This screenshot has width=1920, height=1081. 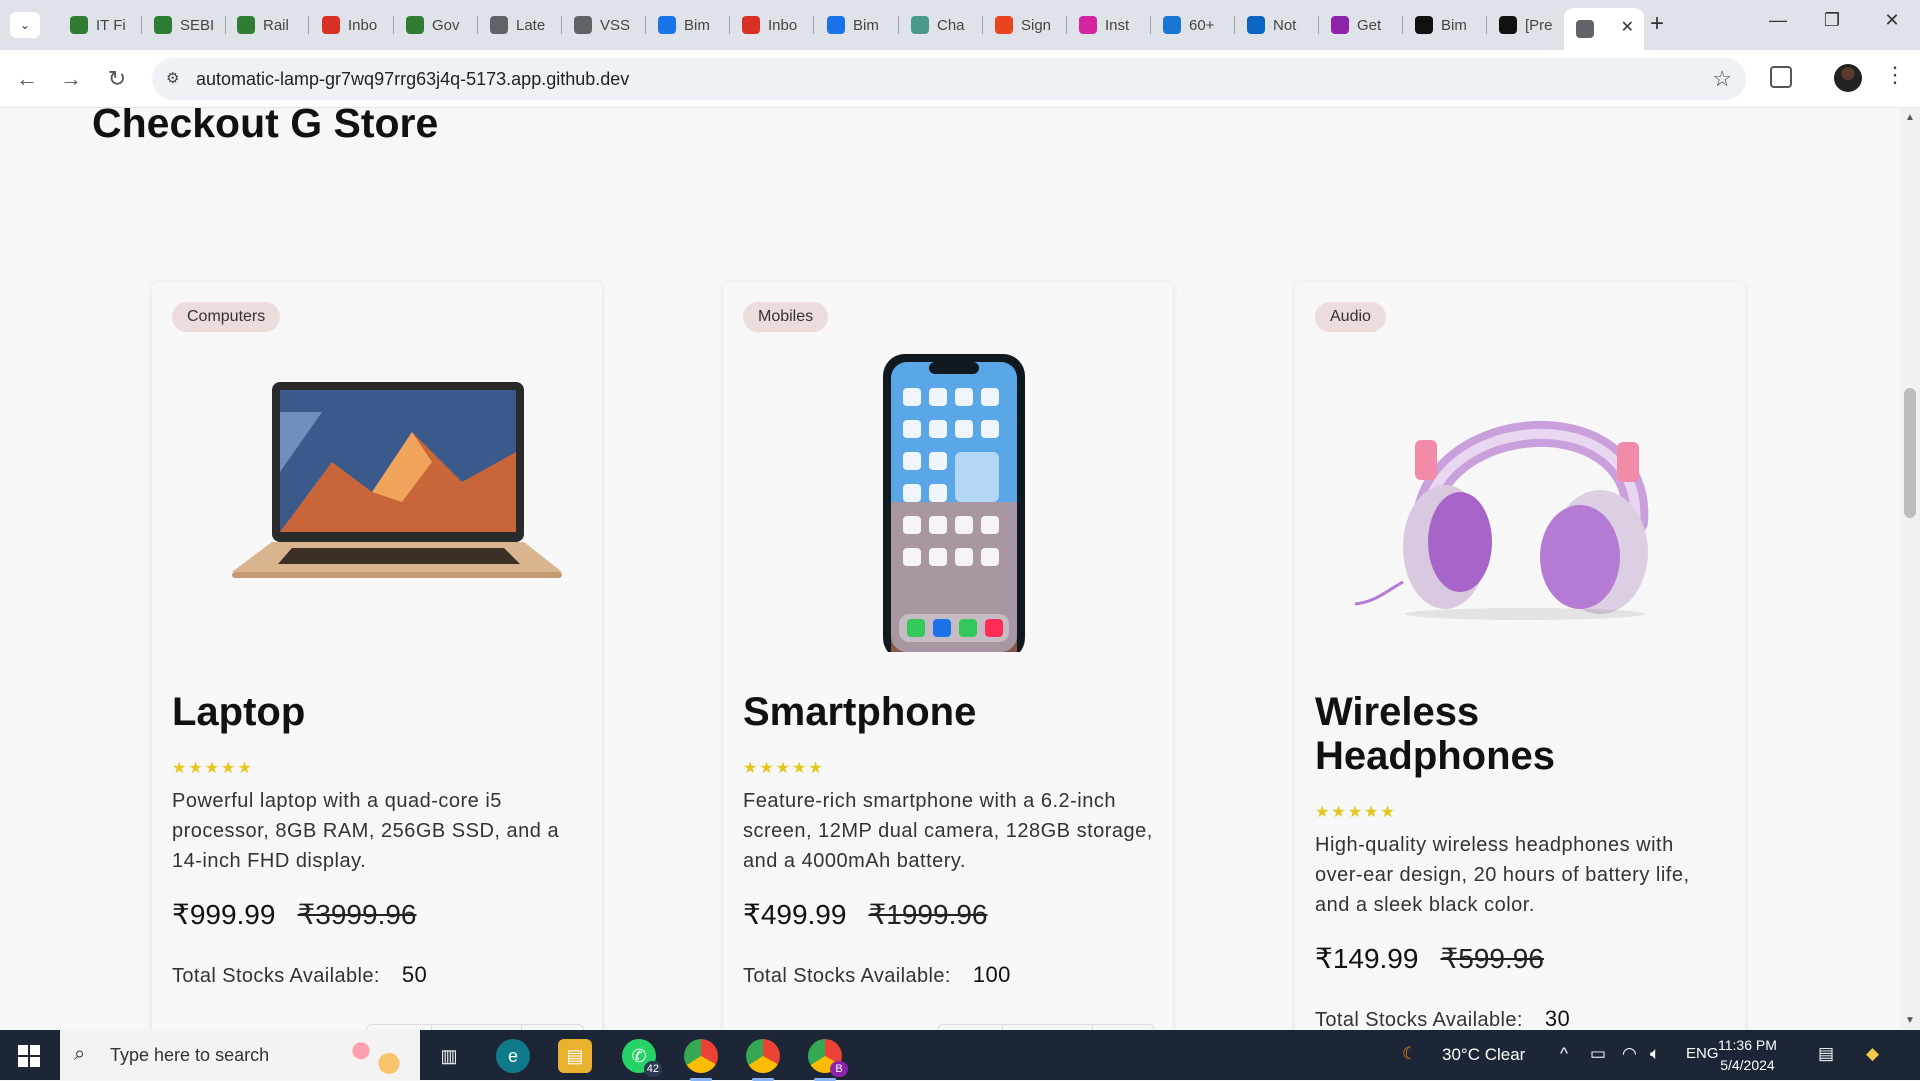 I want to click on tab-title: [Pre, so click(x=1539, y=25).